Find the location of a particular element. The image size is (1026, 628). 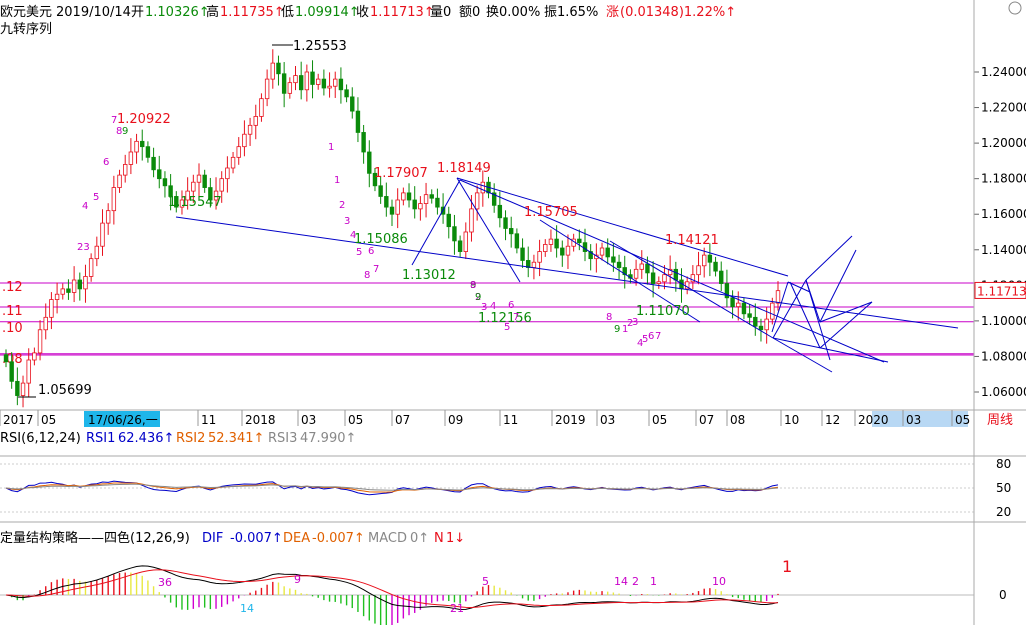

td-count-digit: 7 is located at coordinates (114, 120).